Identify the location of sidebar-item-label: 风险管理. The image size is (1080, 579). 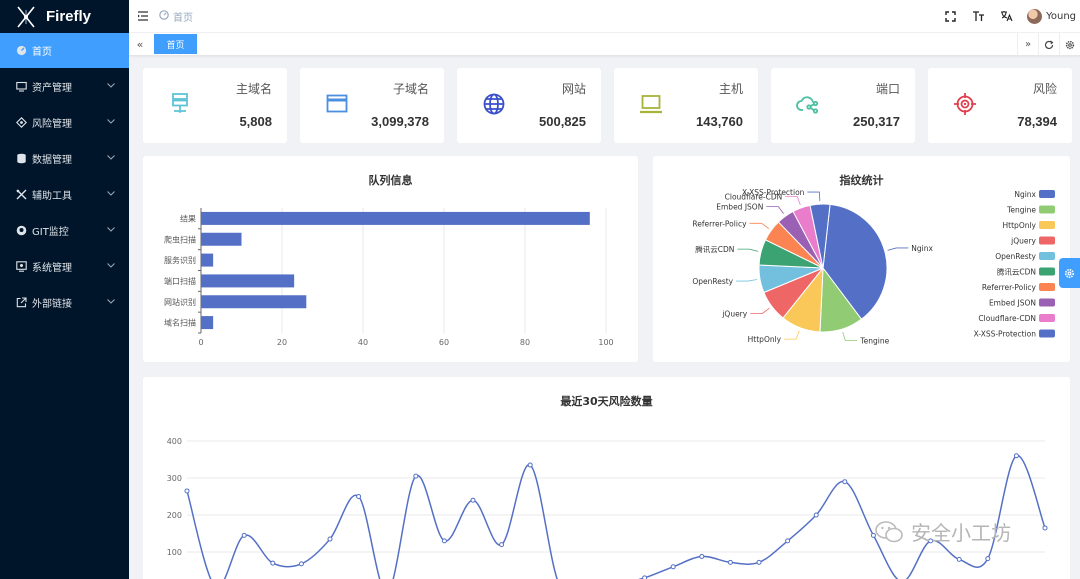
(52, 124).